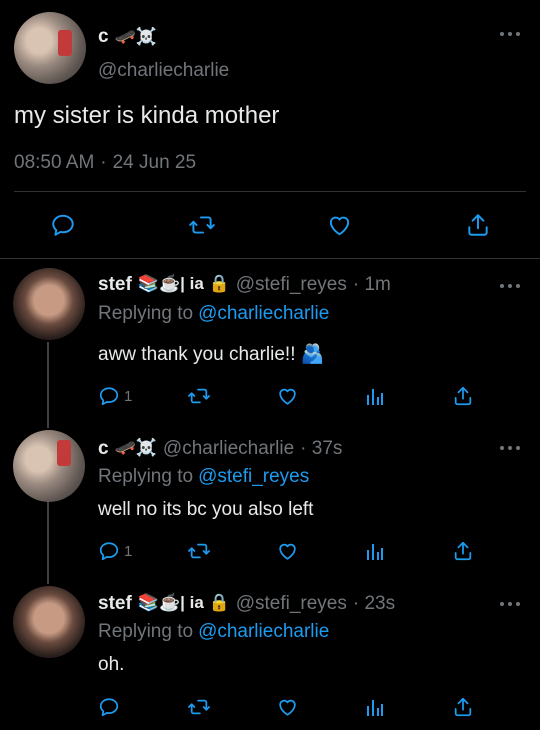 The height and width of the screenshot is (730, 540). I want to click on name-emojis: 🛹☠️, so click(135, 36).